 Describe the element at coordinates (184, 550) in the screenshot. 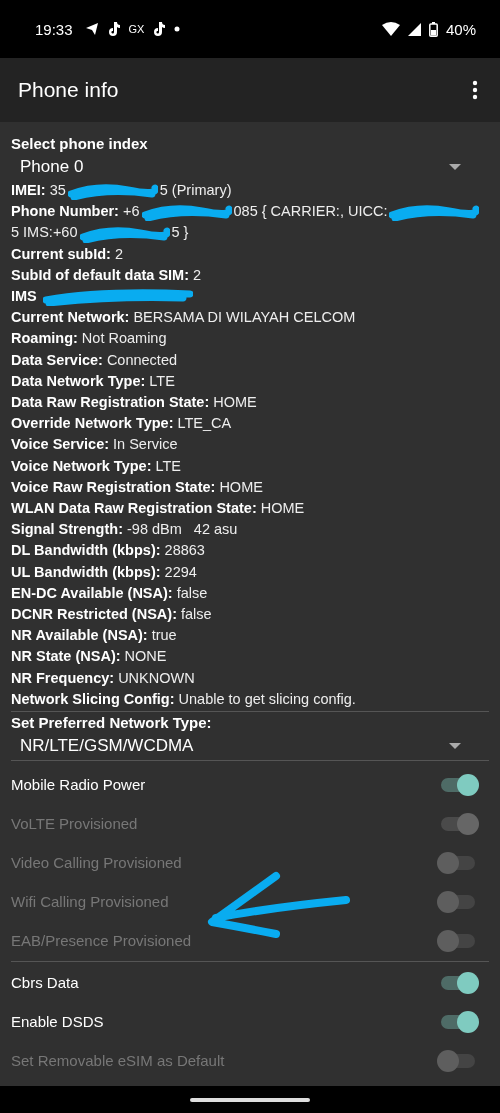

I see `info-value: 28863` at that location.